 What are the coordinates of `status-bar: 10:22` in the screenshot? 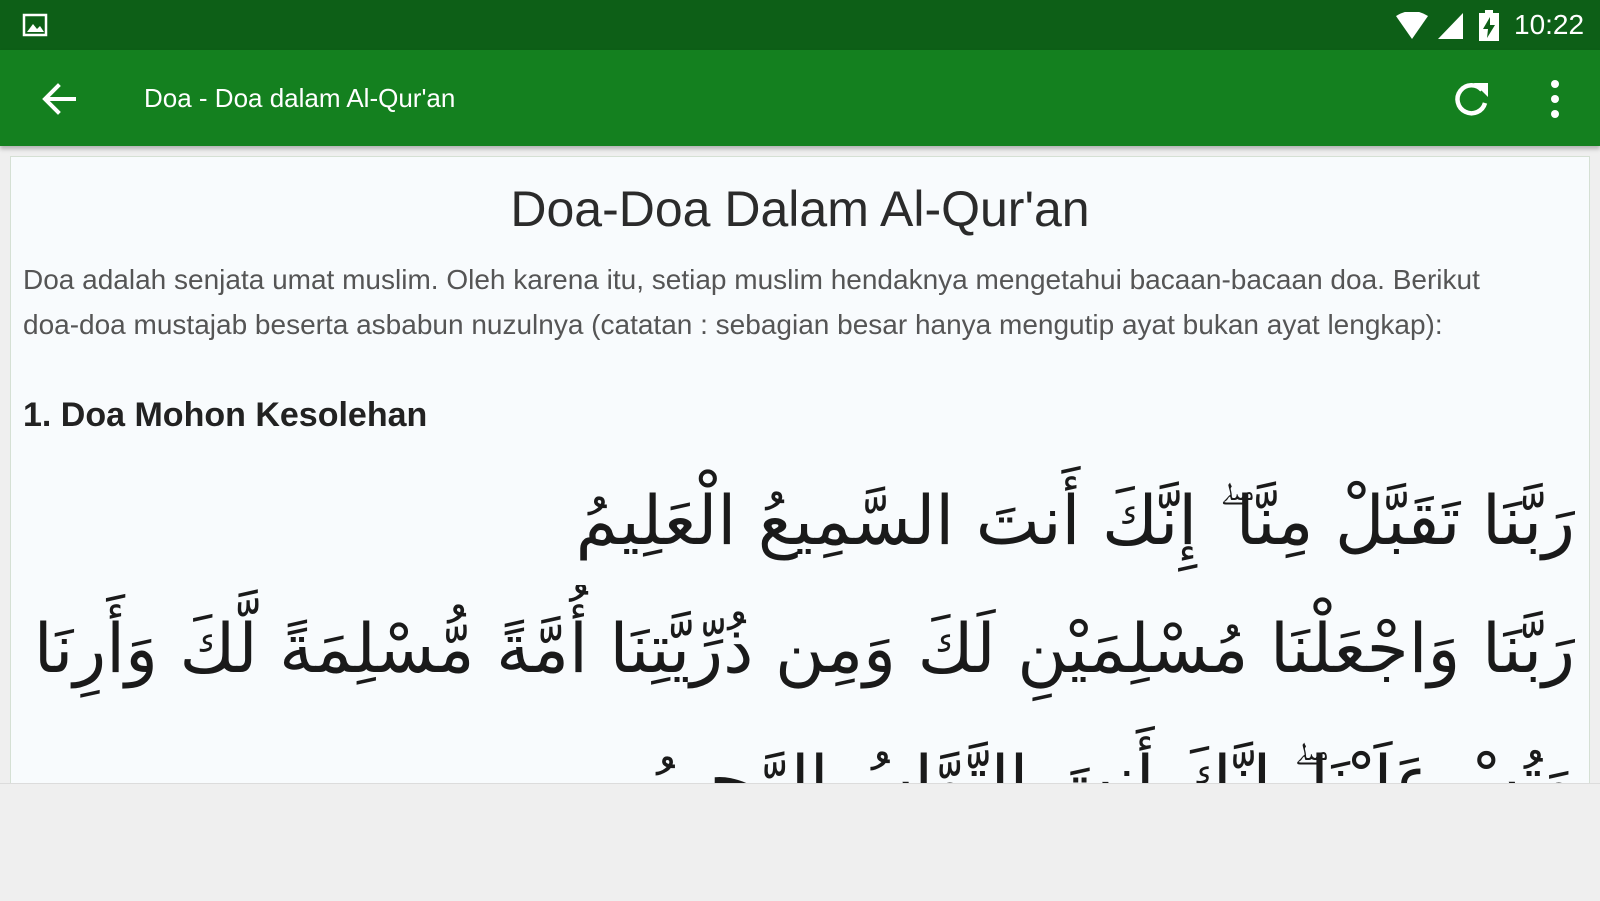 It's located at (800, 25).